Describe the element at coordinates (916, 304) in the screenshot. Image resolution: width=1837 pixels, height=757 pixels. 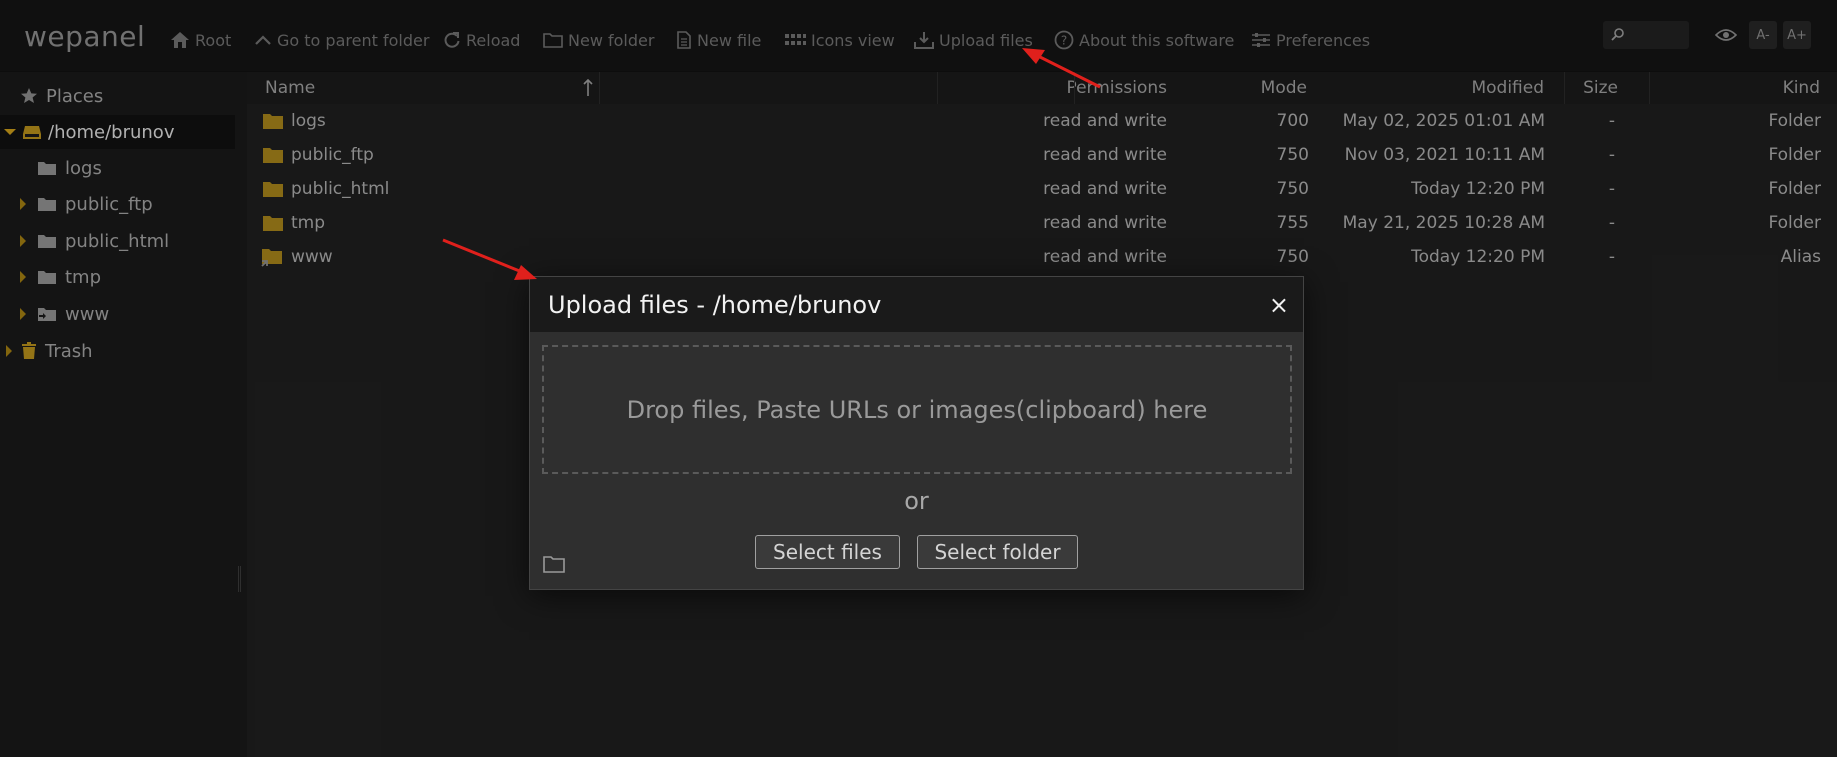
I see `upload-dialog-header: Upload files - /home/brunov ×` at that location.